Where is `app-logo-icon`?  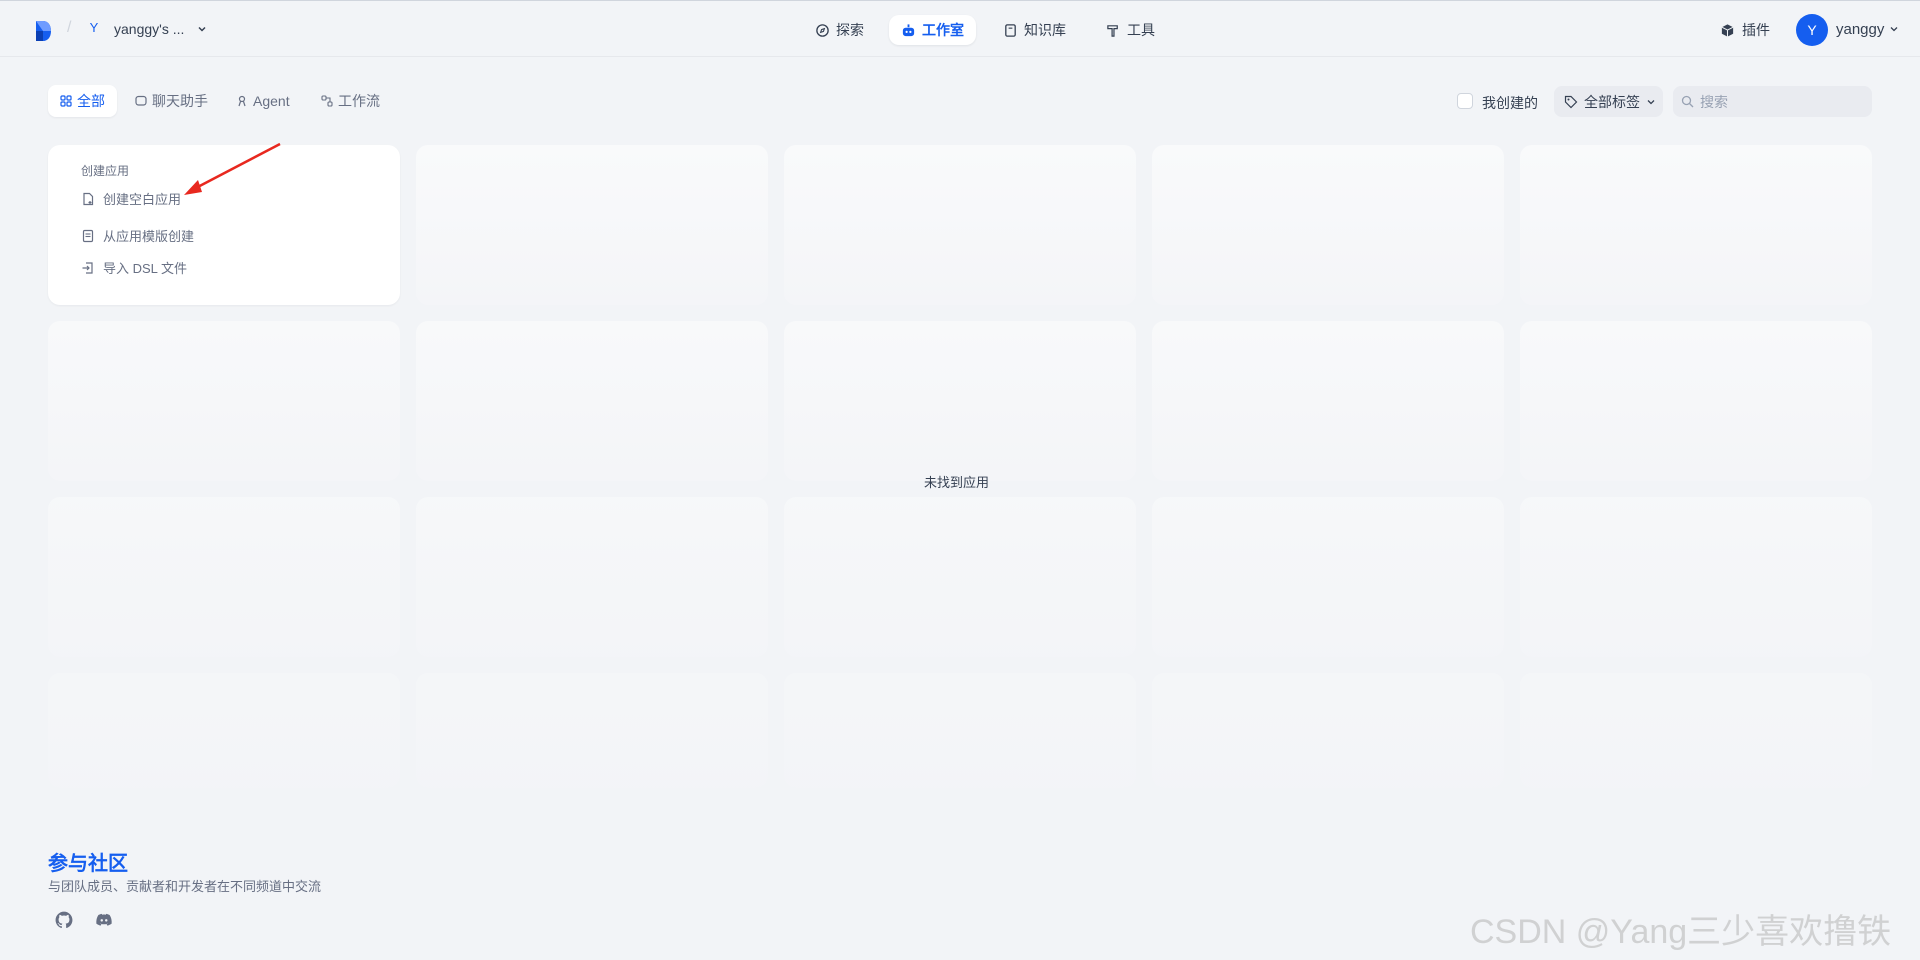 app-logo-icon is located at coordinates (43, 31).